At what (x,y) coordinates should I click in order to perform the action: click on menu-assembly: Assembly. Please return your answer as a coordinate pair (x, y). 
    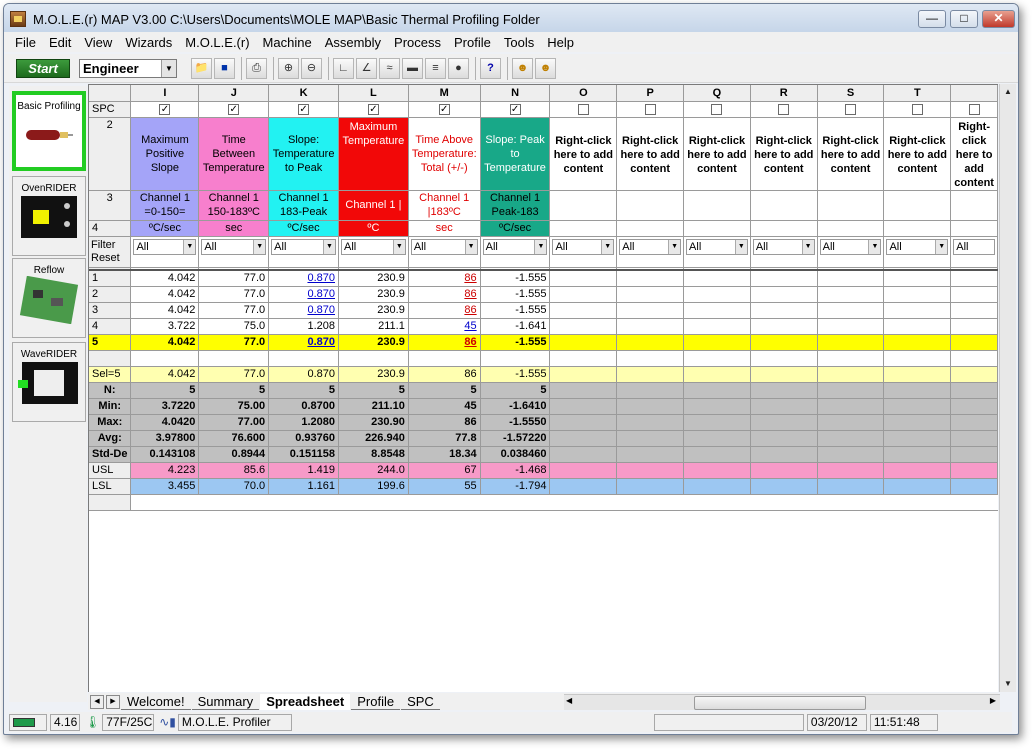
    Looking at the image, I should click on (353, 42).